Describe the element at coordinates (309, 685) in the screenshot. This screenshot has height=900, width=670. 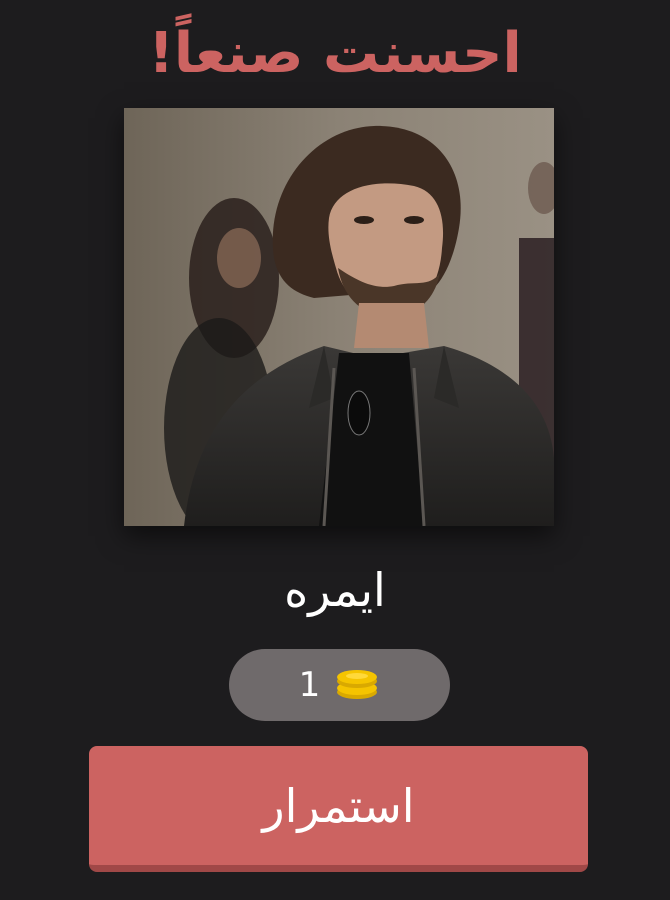
I see `coin-count: 1` at that location.